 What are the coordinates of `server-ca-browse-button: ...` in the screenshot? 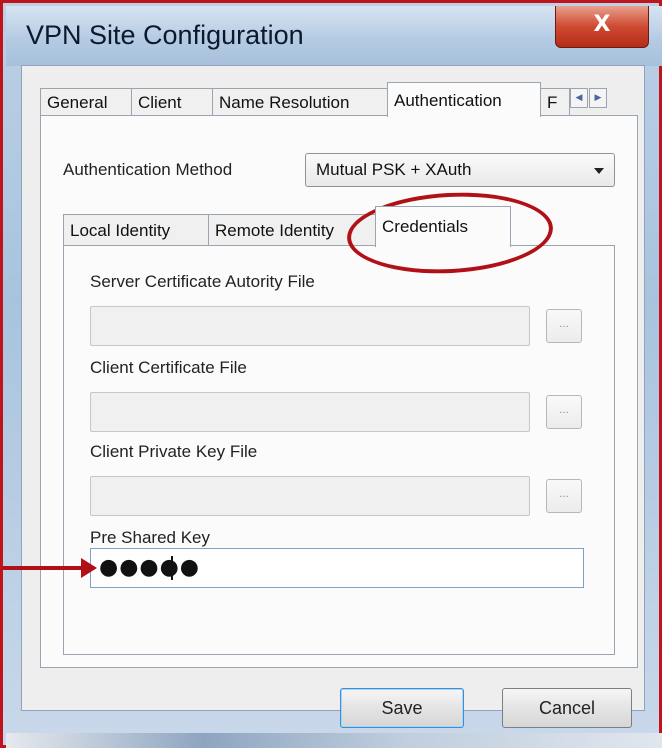 It's located at (564, 326).